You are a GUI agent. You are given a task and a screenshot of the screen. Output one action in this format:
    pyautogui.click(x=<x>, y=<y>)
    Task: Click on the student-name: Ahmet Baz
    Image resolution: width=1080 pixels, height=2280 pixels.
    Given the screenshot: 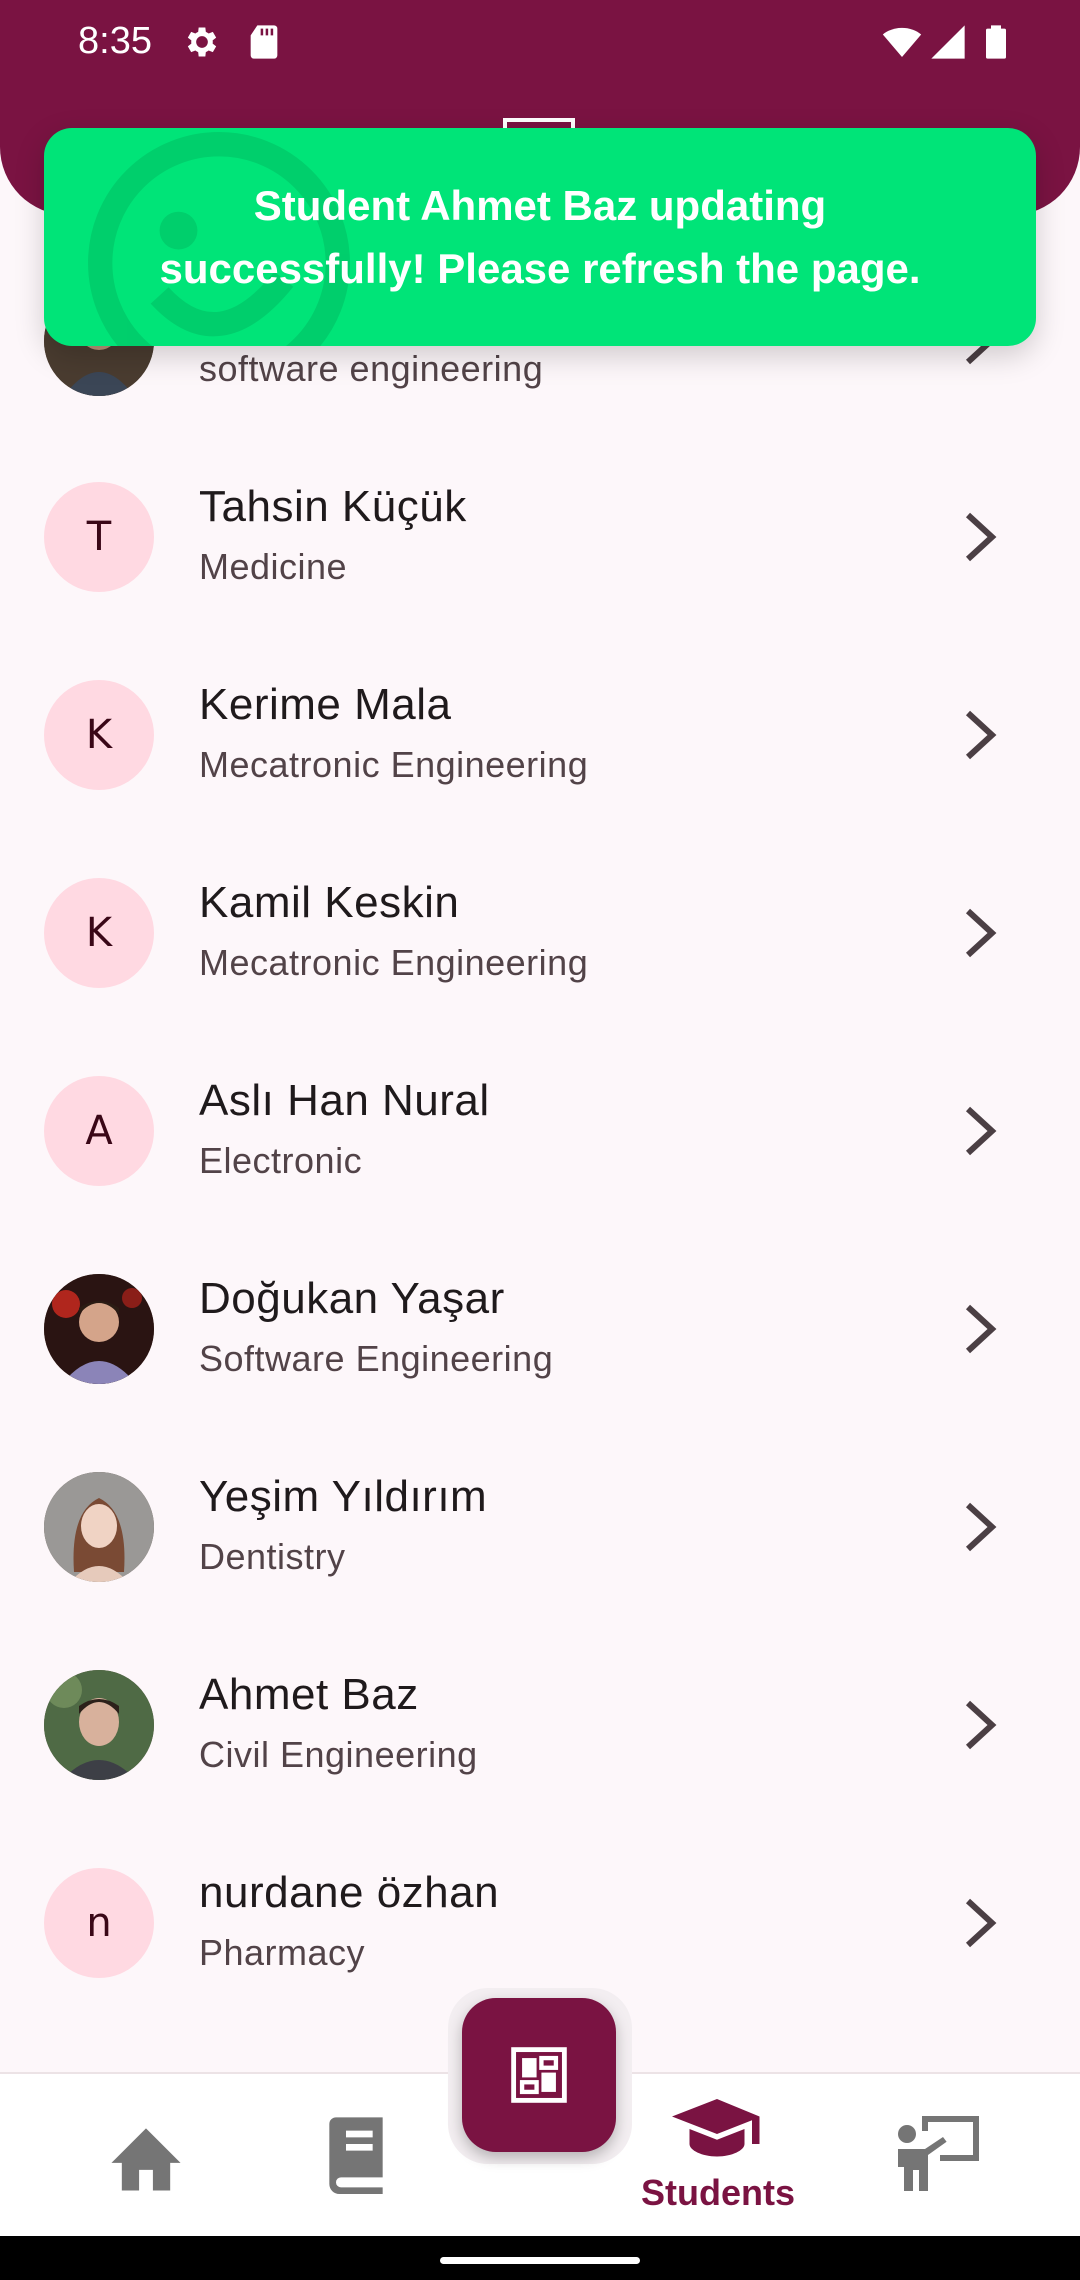 What is the action you would take?
    pyautogui.click(x=309, y=1694)
    